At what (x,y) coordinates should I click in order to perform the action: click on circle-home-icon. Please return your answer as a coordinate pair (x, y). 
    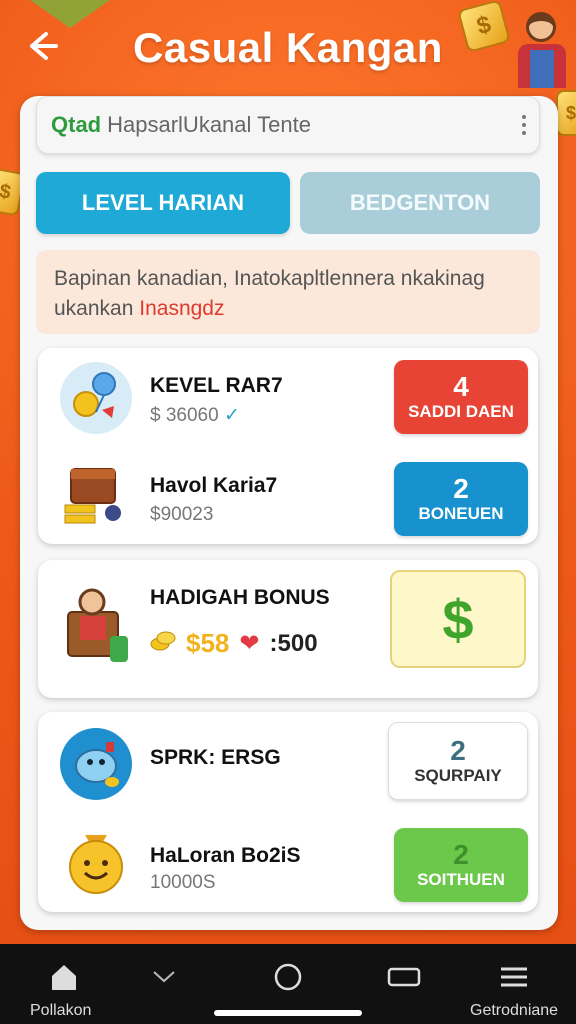
    Looking at the image, I should click on (288, 977).